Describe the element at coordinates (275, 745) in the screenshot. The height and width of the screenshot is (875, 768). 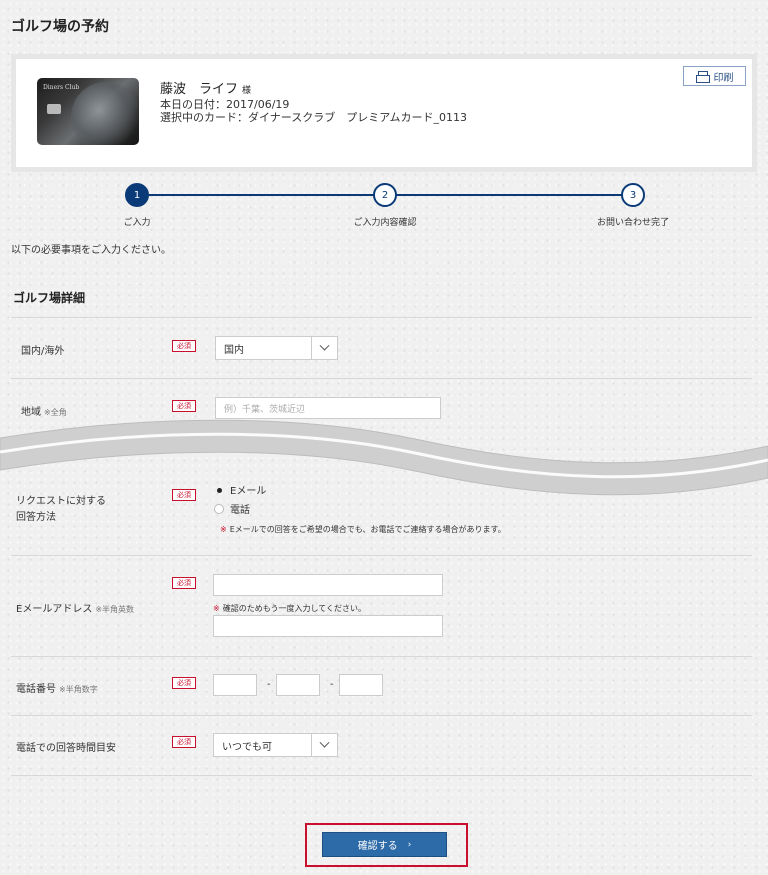
I see `reply-time-select: いつでも可` at that location.